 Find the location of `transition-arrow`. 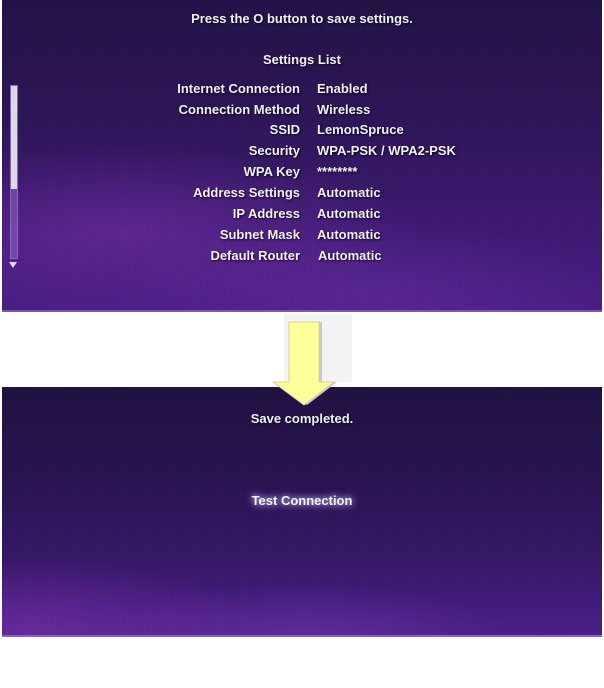

transition-arrow is located at coordinates (315, 360).